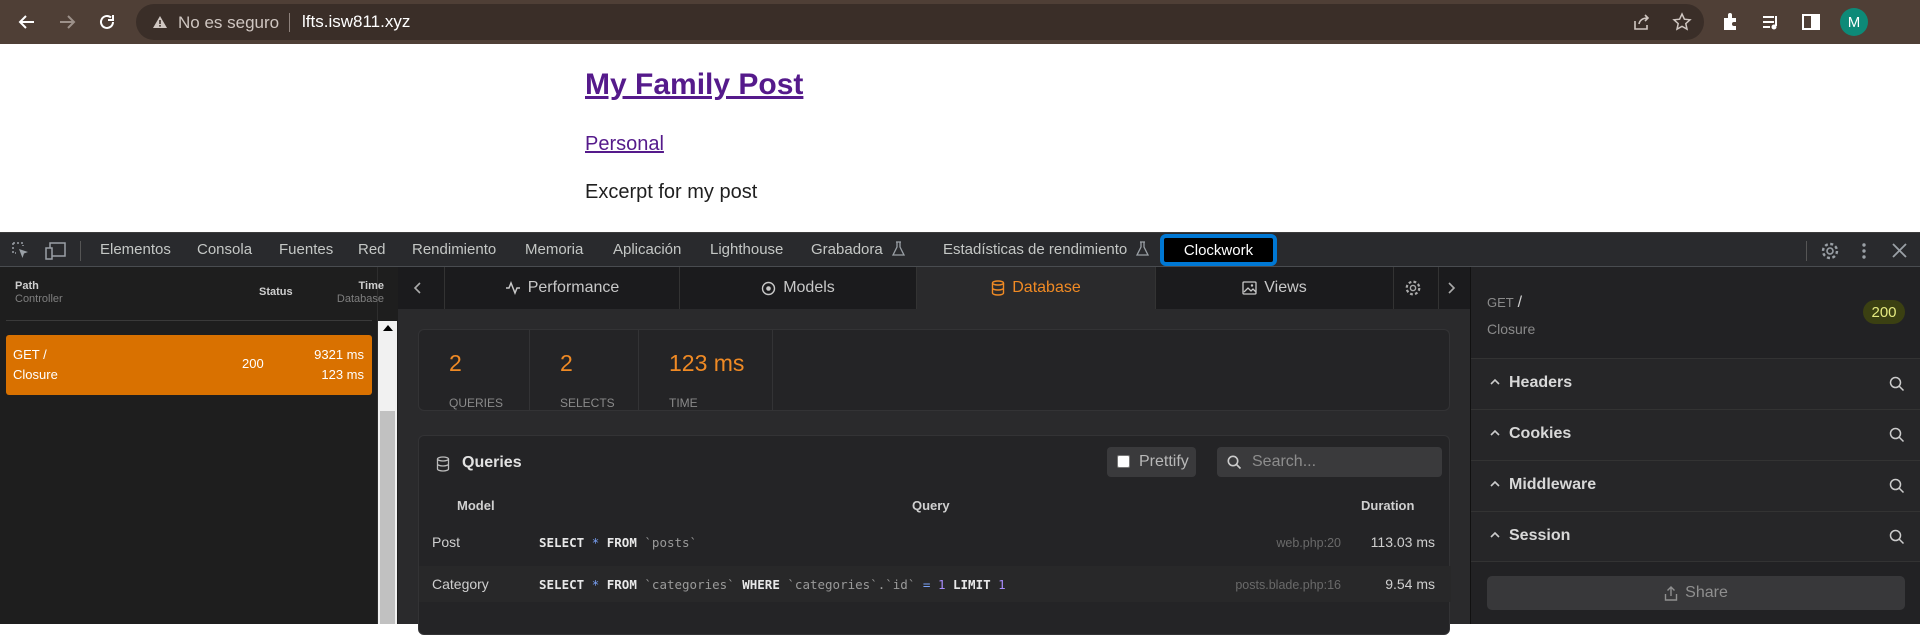 The image size is (1920, 635). Describe the element at coordinates (356, 22) in the screenshot. I see `url-text: lfts.isw811.xyz` at that location.